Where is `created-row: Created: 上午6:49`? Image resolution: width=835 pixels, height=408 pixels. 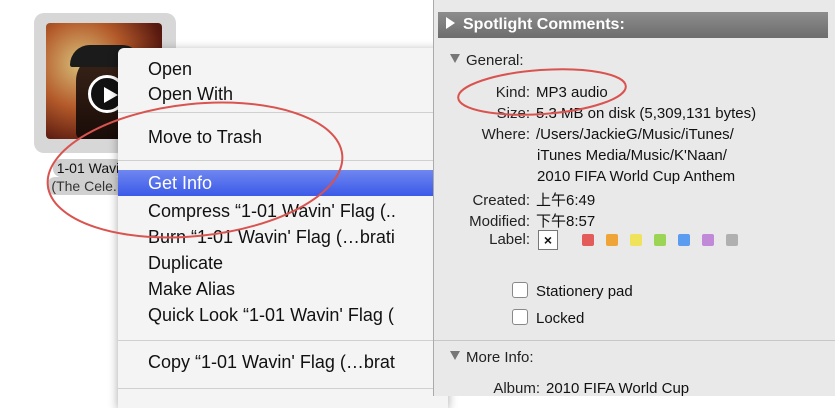 created-row: Created: 上午6:49 is located at coordinates (514, 199).